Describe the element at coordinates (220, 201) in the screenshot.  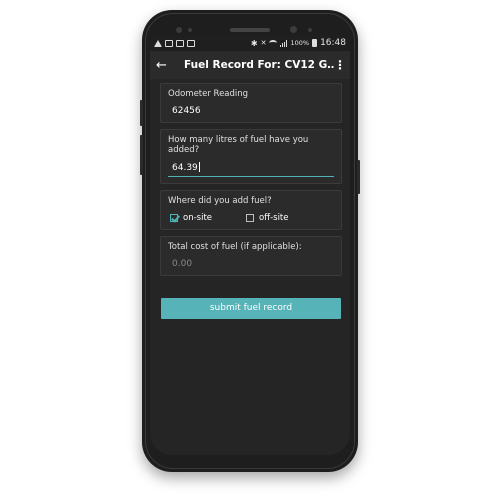
I see `location-label: Where did you add fuel?` at that location.